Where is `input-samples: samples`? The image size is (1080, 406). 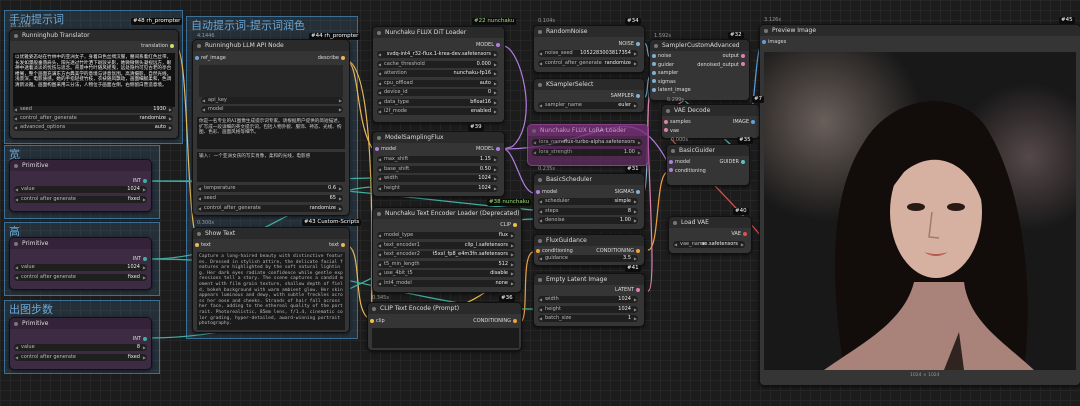 input-samples: samples is located at coordinates (676, 122).